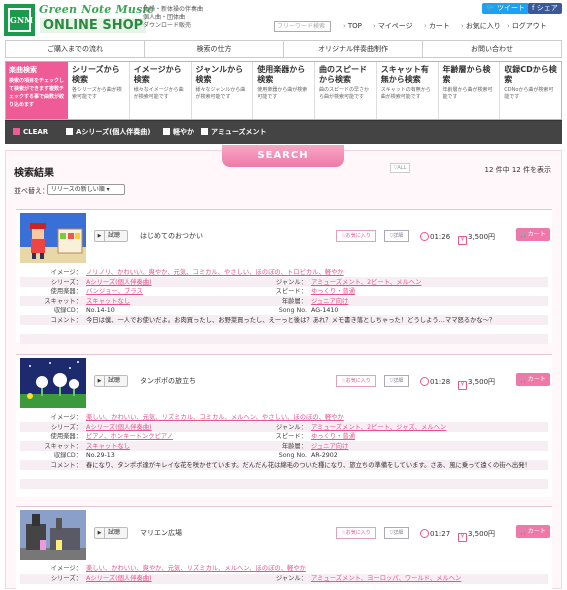 The image size is (567, 590). I want to click on song-number: AG-1410, so click(325, 310).